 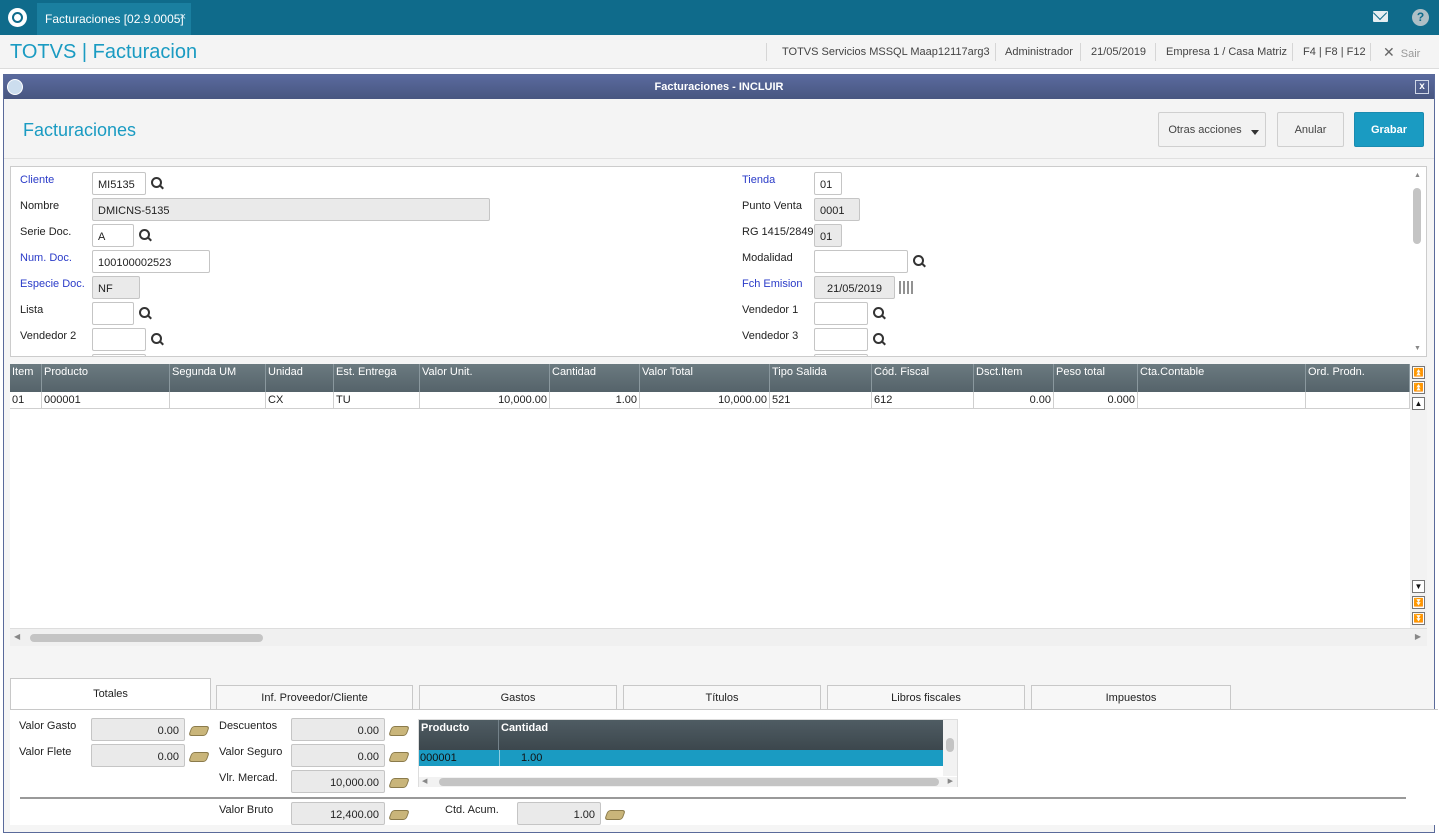 What do you see at coordinates (1389, 129) in the screenshot?
I see `save-button: Grabar` at bounding box center [1389, 129].